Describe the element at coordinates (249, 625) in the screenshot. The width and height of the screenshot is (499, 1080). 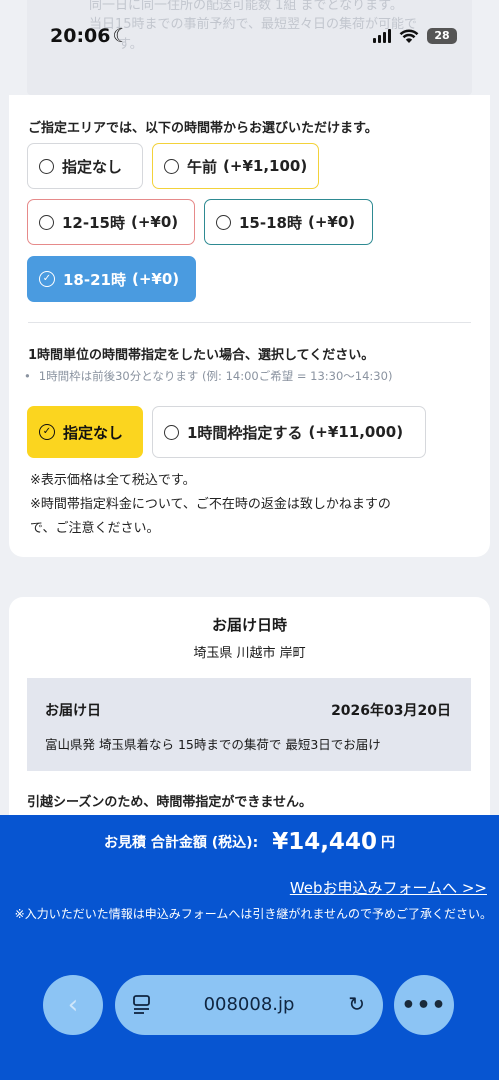
I see `delivery-title: お届け日時` at that location.